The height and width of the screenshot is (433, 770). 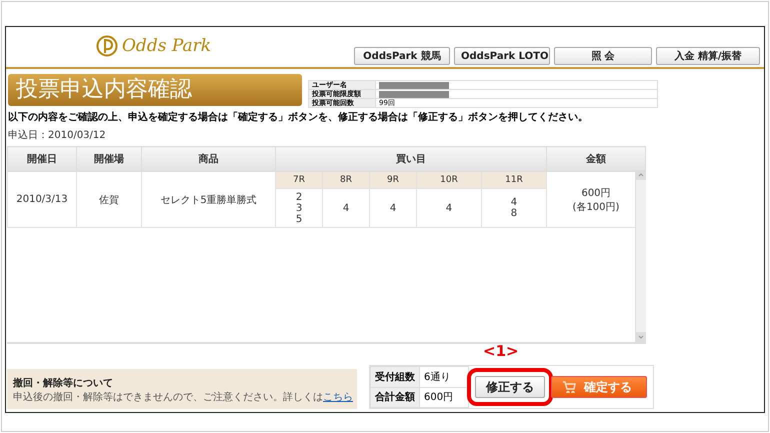 I want to click on cart-icon, so click(x=569, y=387).